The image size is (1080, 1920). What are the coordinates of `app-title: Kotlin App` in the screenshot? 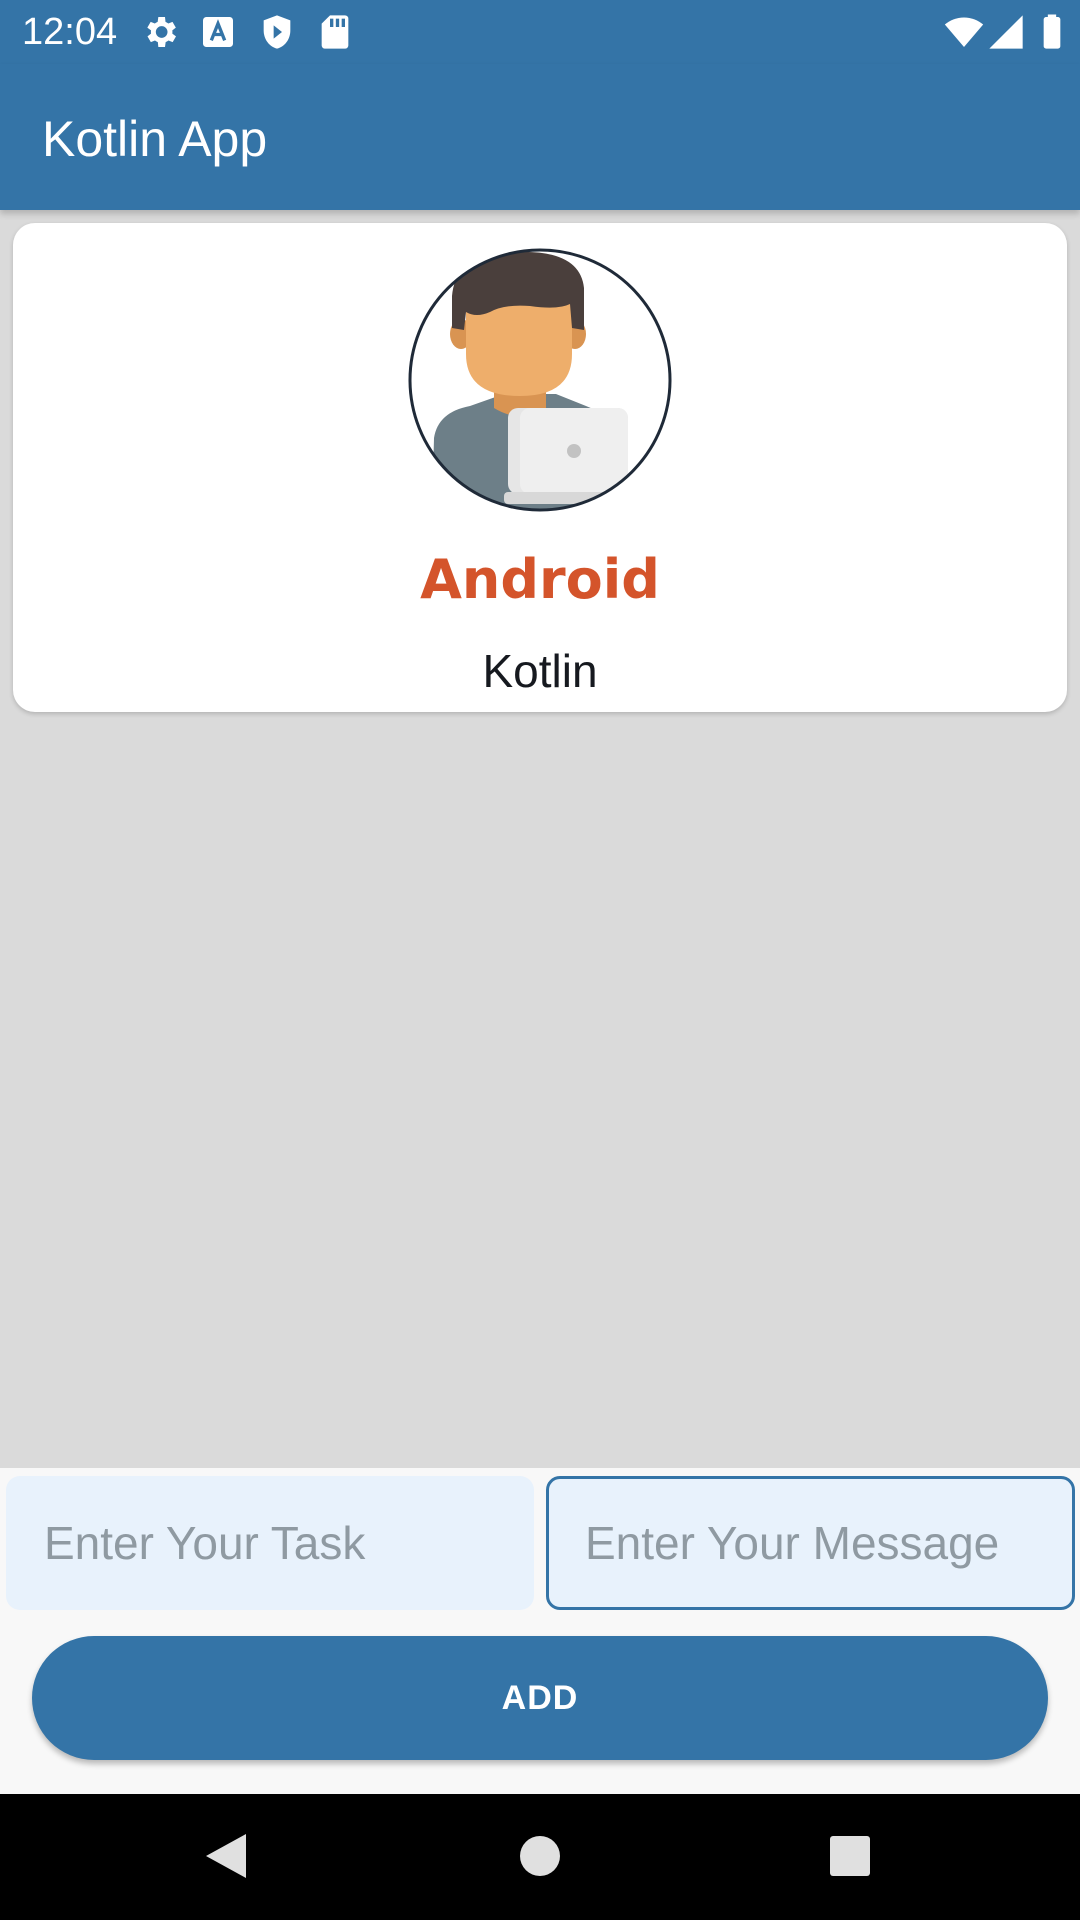 It's located at (155, 139).